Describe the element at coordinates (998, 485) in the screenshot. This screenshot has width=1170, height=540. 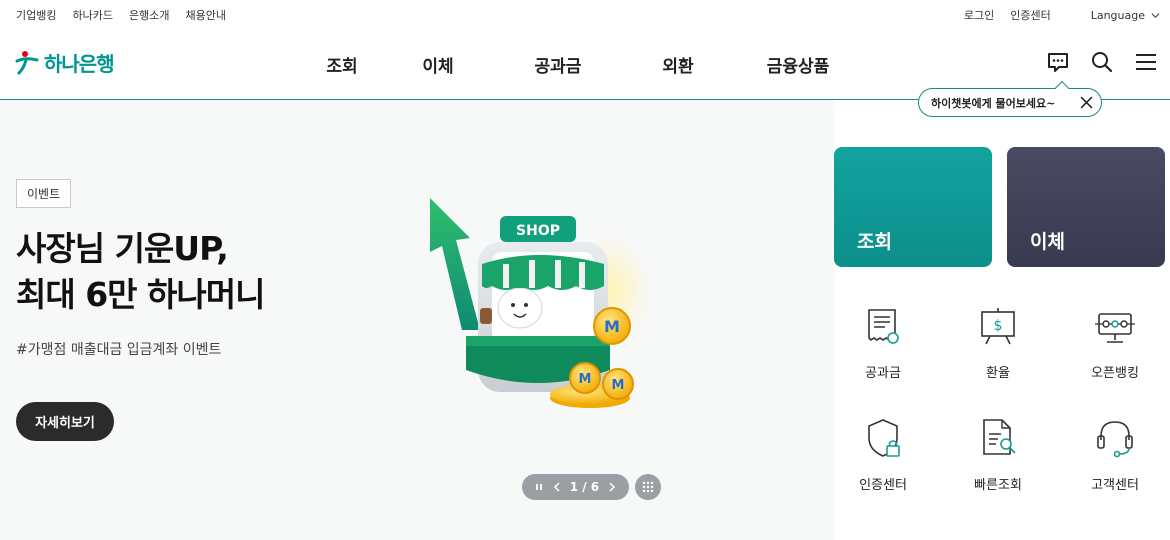
I see `quick-item-label: 빠른조회` at that location.